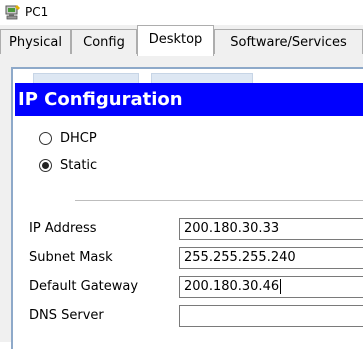 The width and height of the screenshot is (363, 349). I want to click on static-label: Static, so click(79, 165).